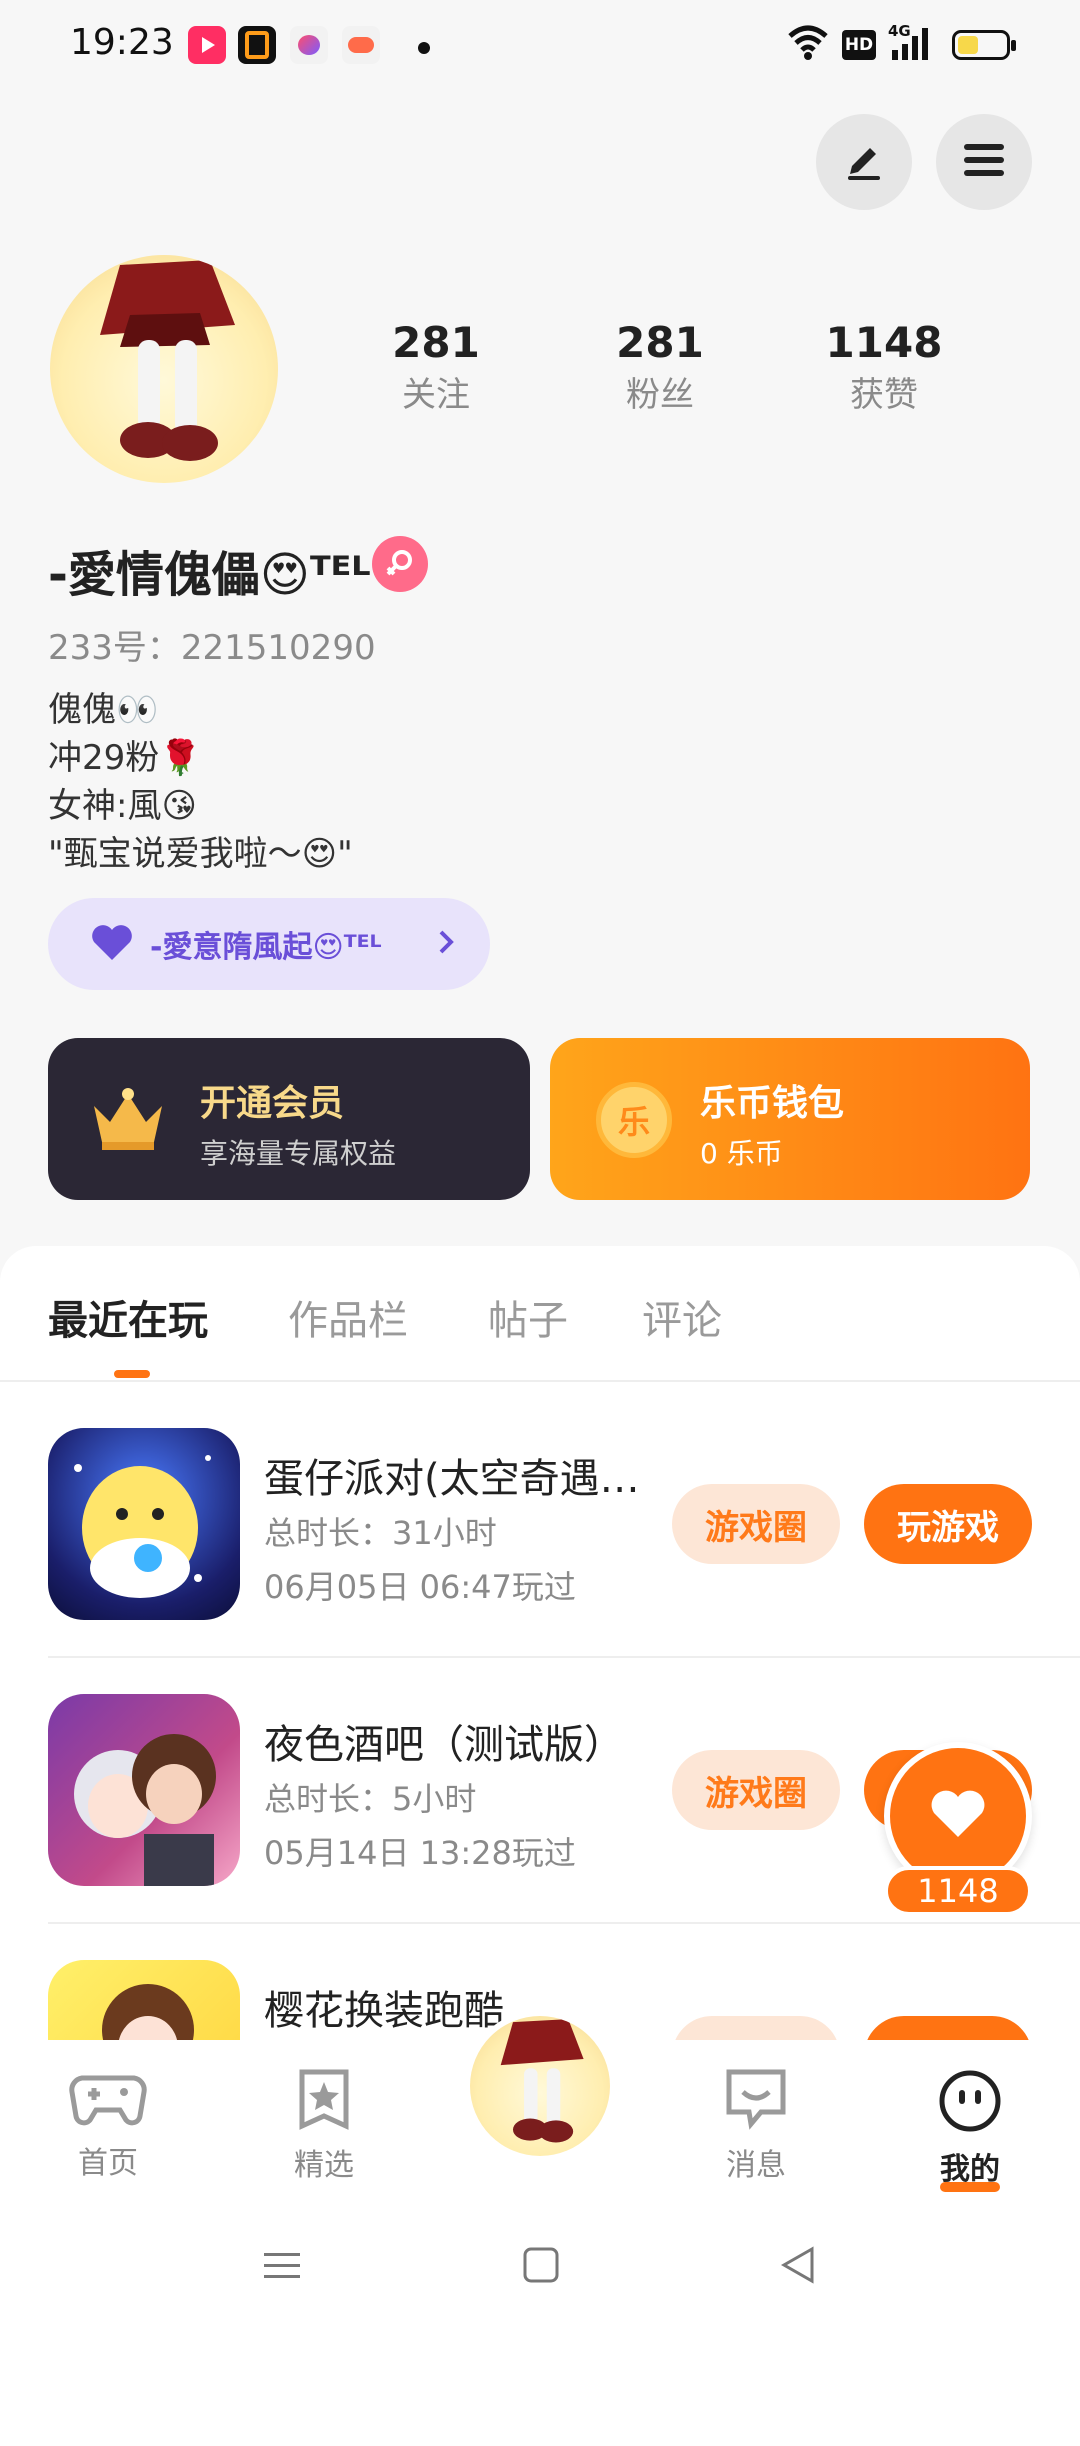 Image resolution: width=1080 pixels, height=2446 pixels. I want to click on game-last-played: 06月05日 06:47玩过, so click(420, 1587).